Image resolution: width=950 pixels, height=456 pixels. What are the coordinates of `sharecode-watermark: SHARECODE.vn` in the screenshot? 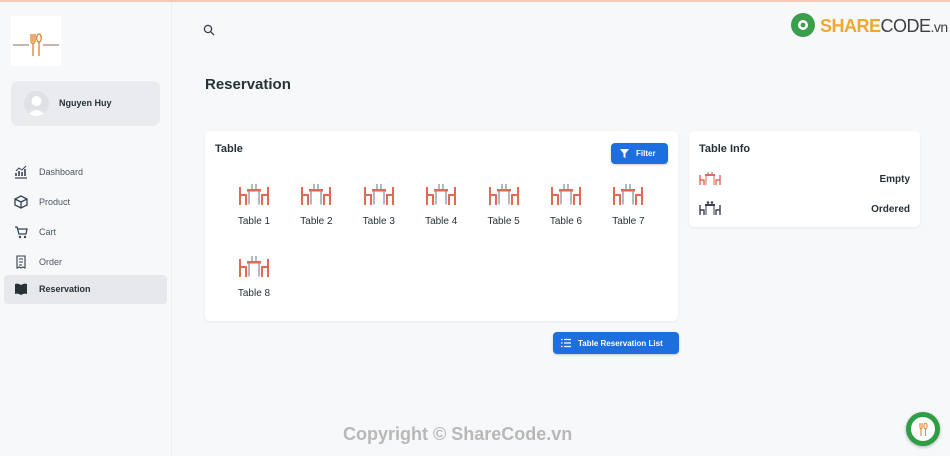 It's located at (869, 26).